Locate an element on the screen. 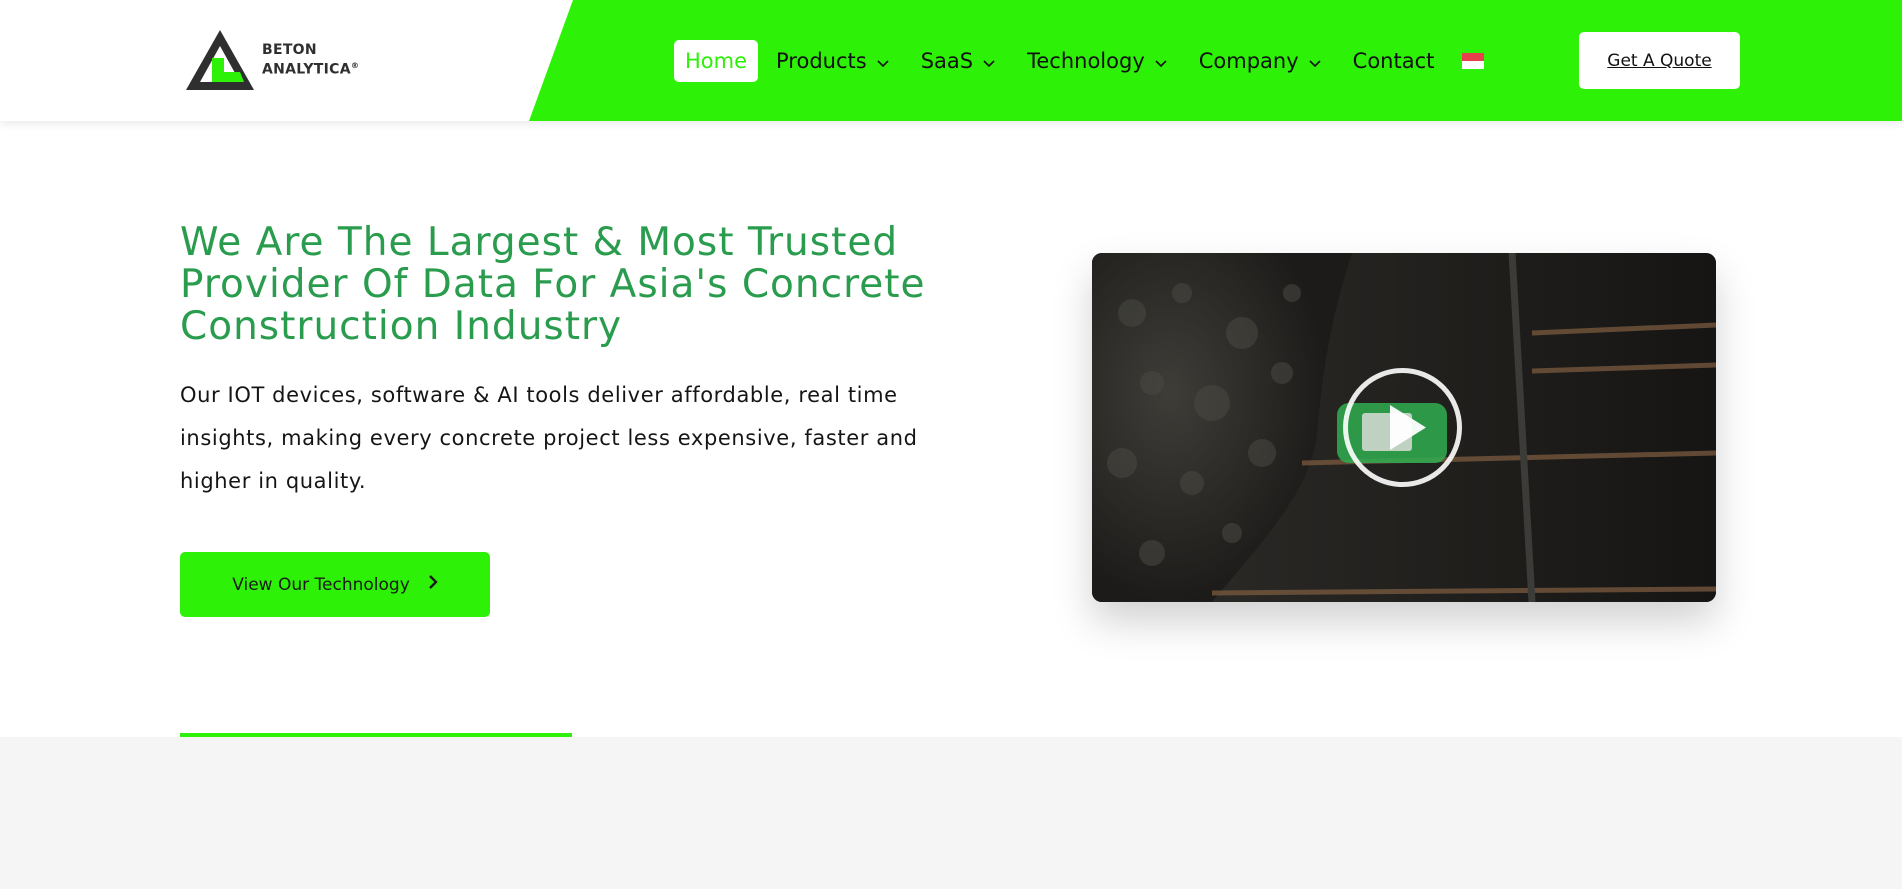 The height and width of the screenshot is (889, 1902). nav-item-label: Contact is located at coordinates (1393, 61).